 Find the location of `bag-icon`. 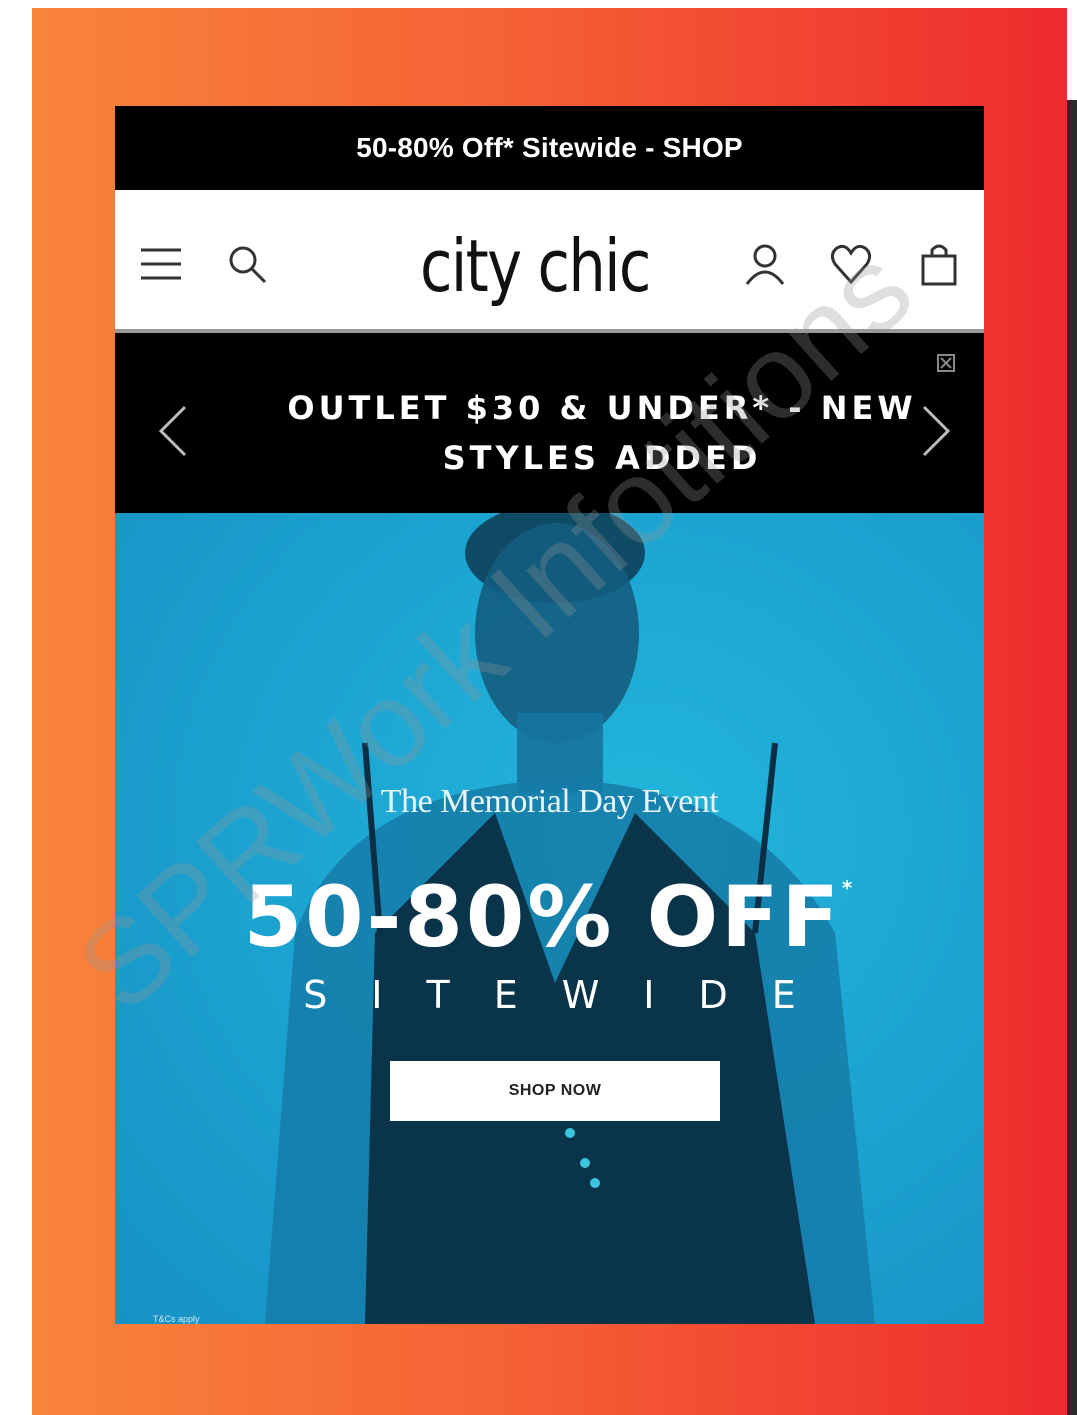

bag-icon is located at coordinates (939, 264).